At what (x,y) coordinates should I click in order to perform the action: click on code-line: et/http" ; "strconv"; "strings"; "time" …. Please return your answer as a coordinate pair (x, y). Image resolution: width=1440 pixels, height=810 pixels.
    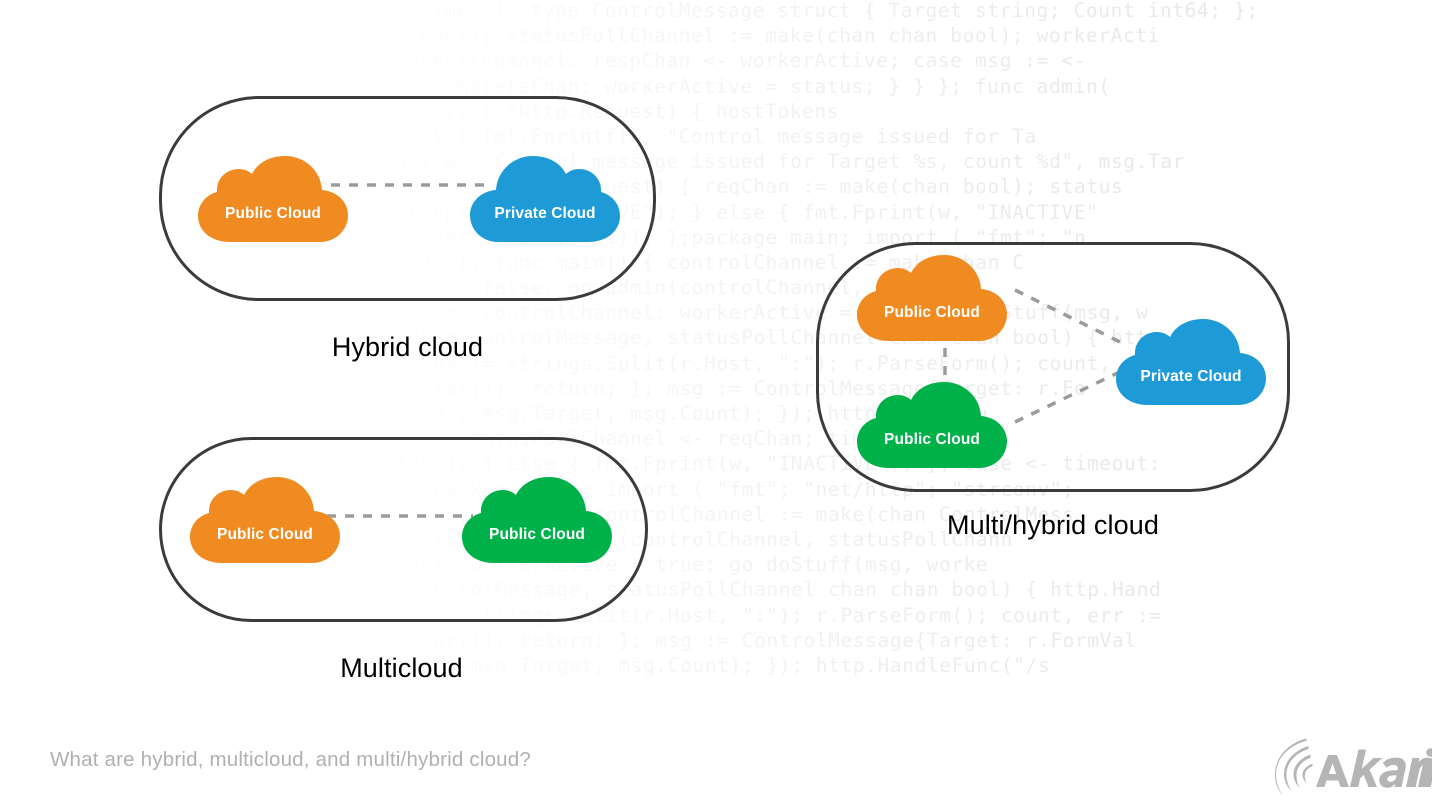
    Looking at the image, I should click on (629, 11).